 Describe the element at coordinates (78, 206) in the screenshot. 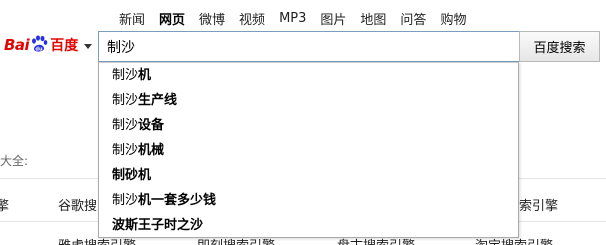

I see `table-cell: 谷歌搜` at that location.